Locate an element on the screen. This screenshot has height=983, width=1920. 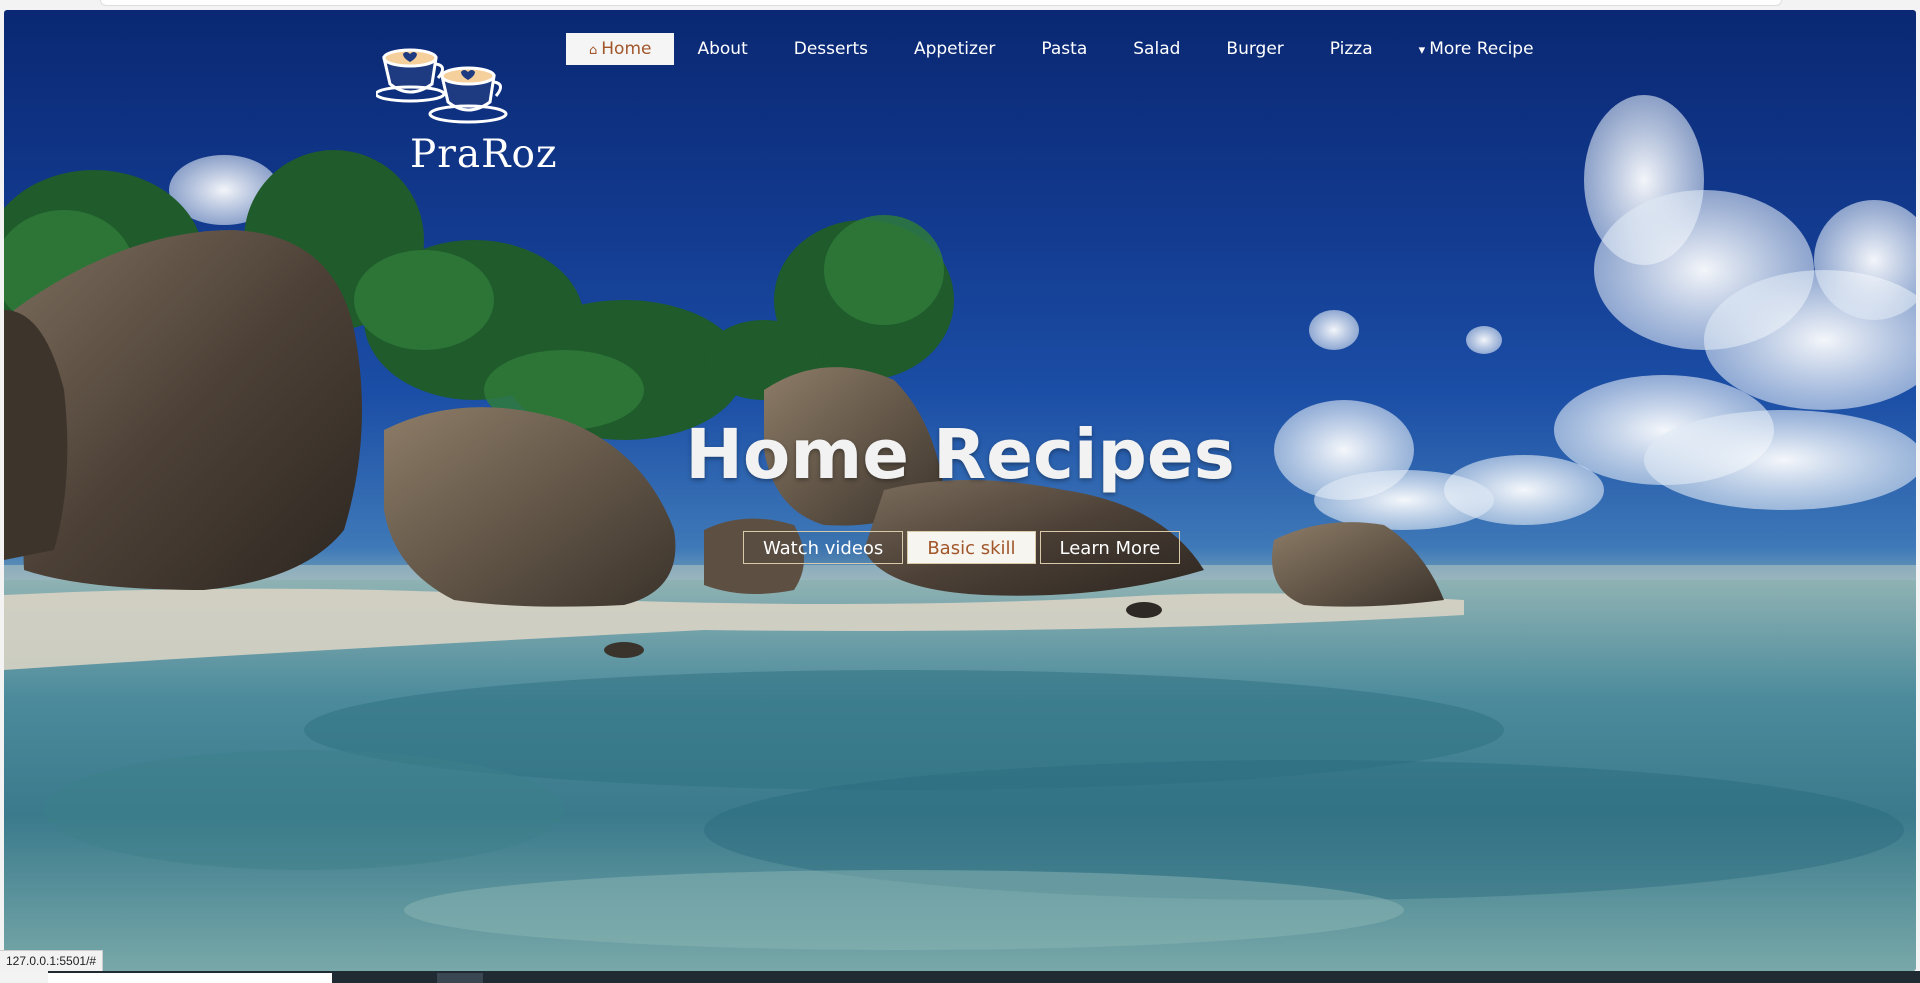
nav-item-burger: Burger is located at coordinates (1254, 49).